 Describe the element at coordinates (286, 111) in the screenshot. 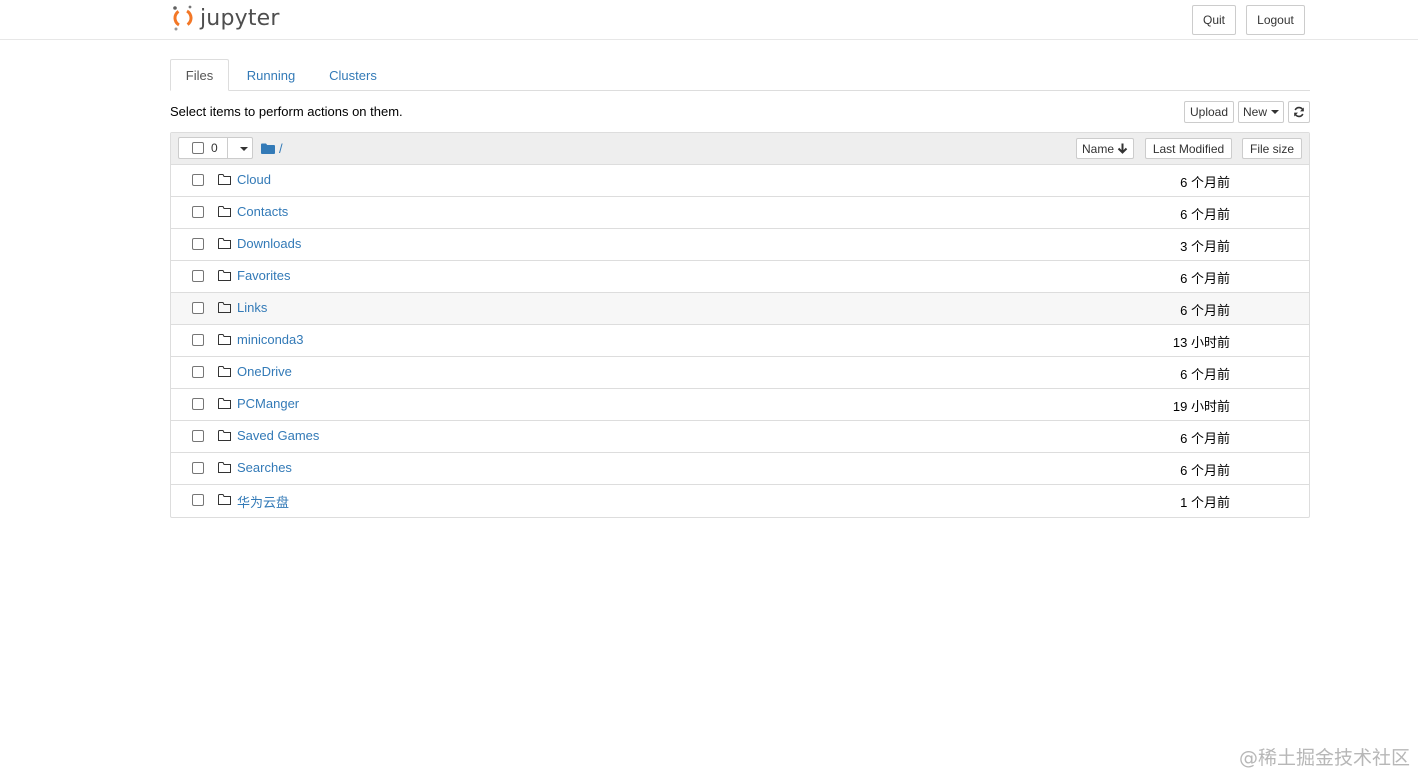

I see `selection-hint: Select items to perform actions on them.` at that location.